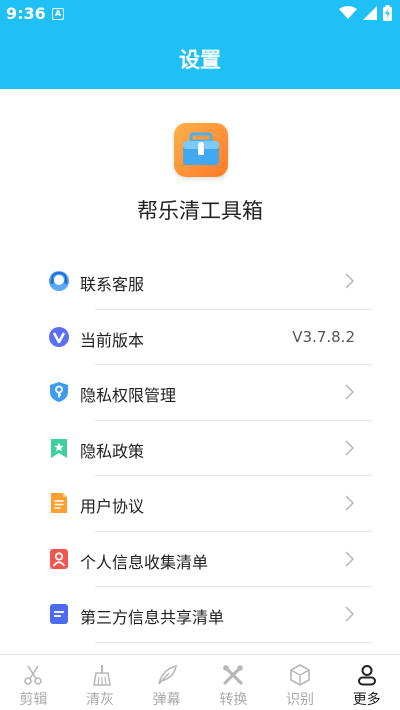  Describe the element at coordinates (167, 674) in the screenshot. I see `feather-icon` at that location.